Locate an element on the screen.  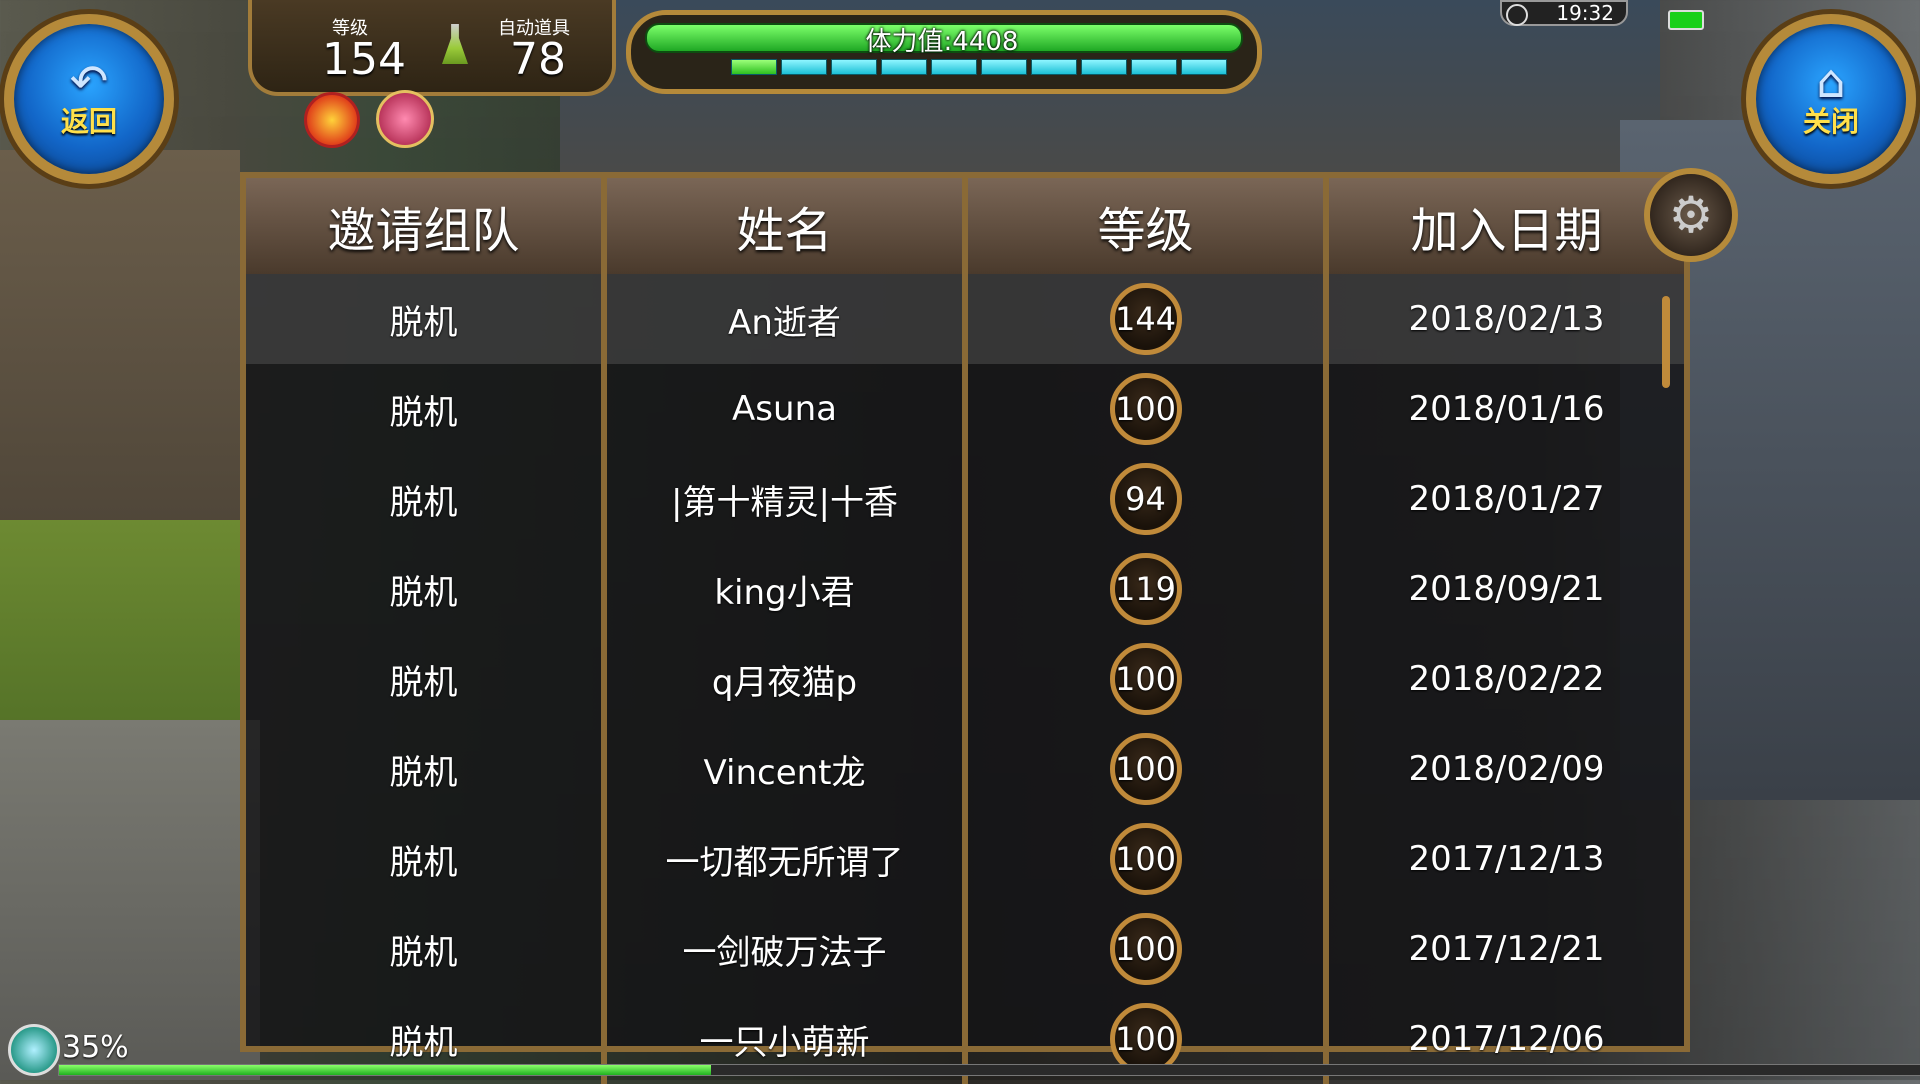
clock-icon is located at coordinates (1517, 15).